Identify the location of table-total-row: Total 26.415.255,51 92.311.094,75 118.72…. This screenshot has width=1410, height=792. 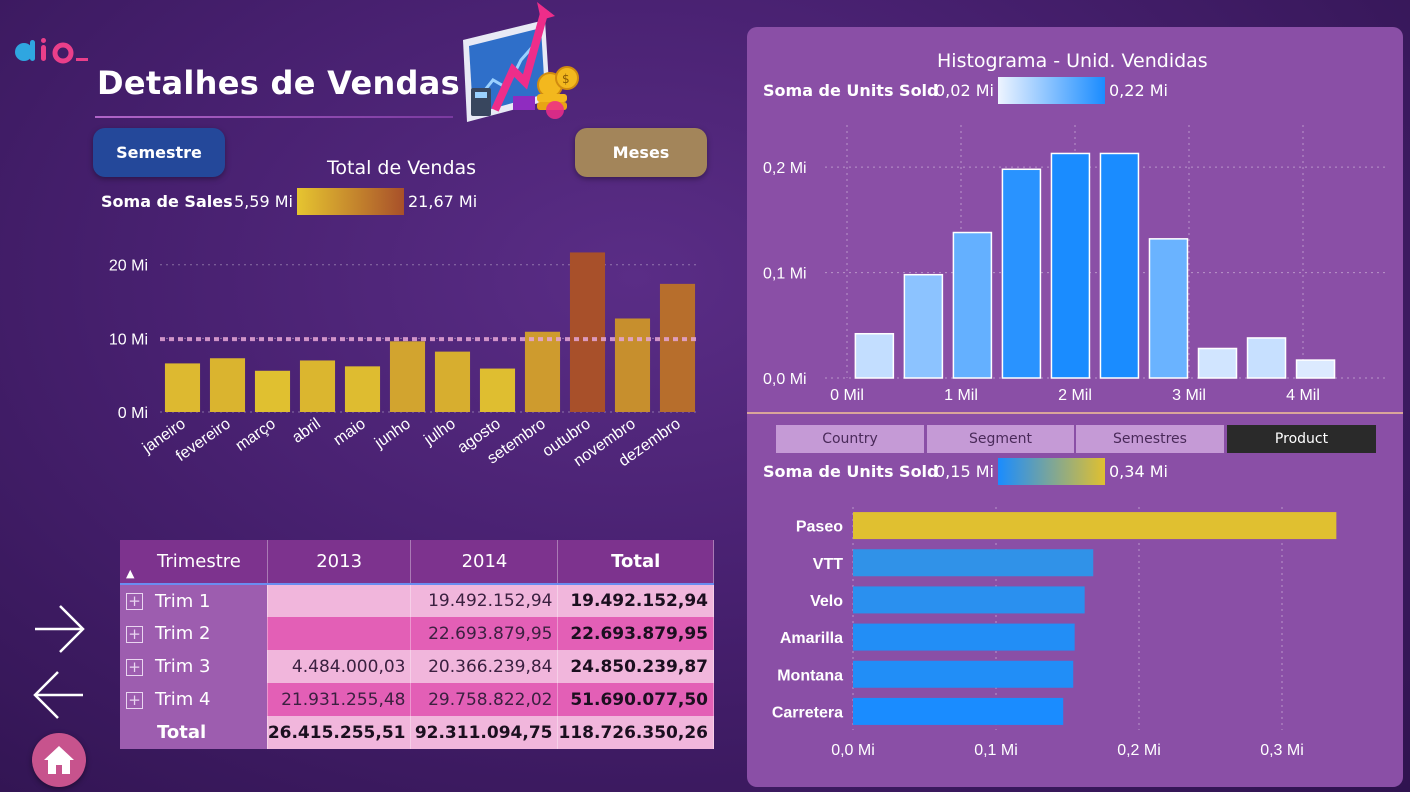
(417, 732).